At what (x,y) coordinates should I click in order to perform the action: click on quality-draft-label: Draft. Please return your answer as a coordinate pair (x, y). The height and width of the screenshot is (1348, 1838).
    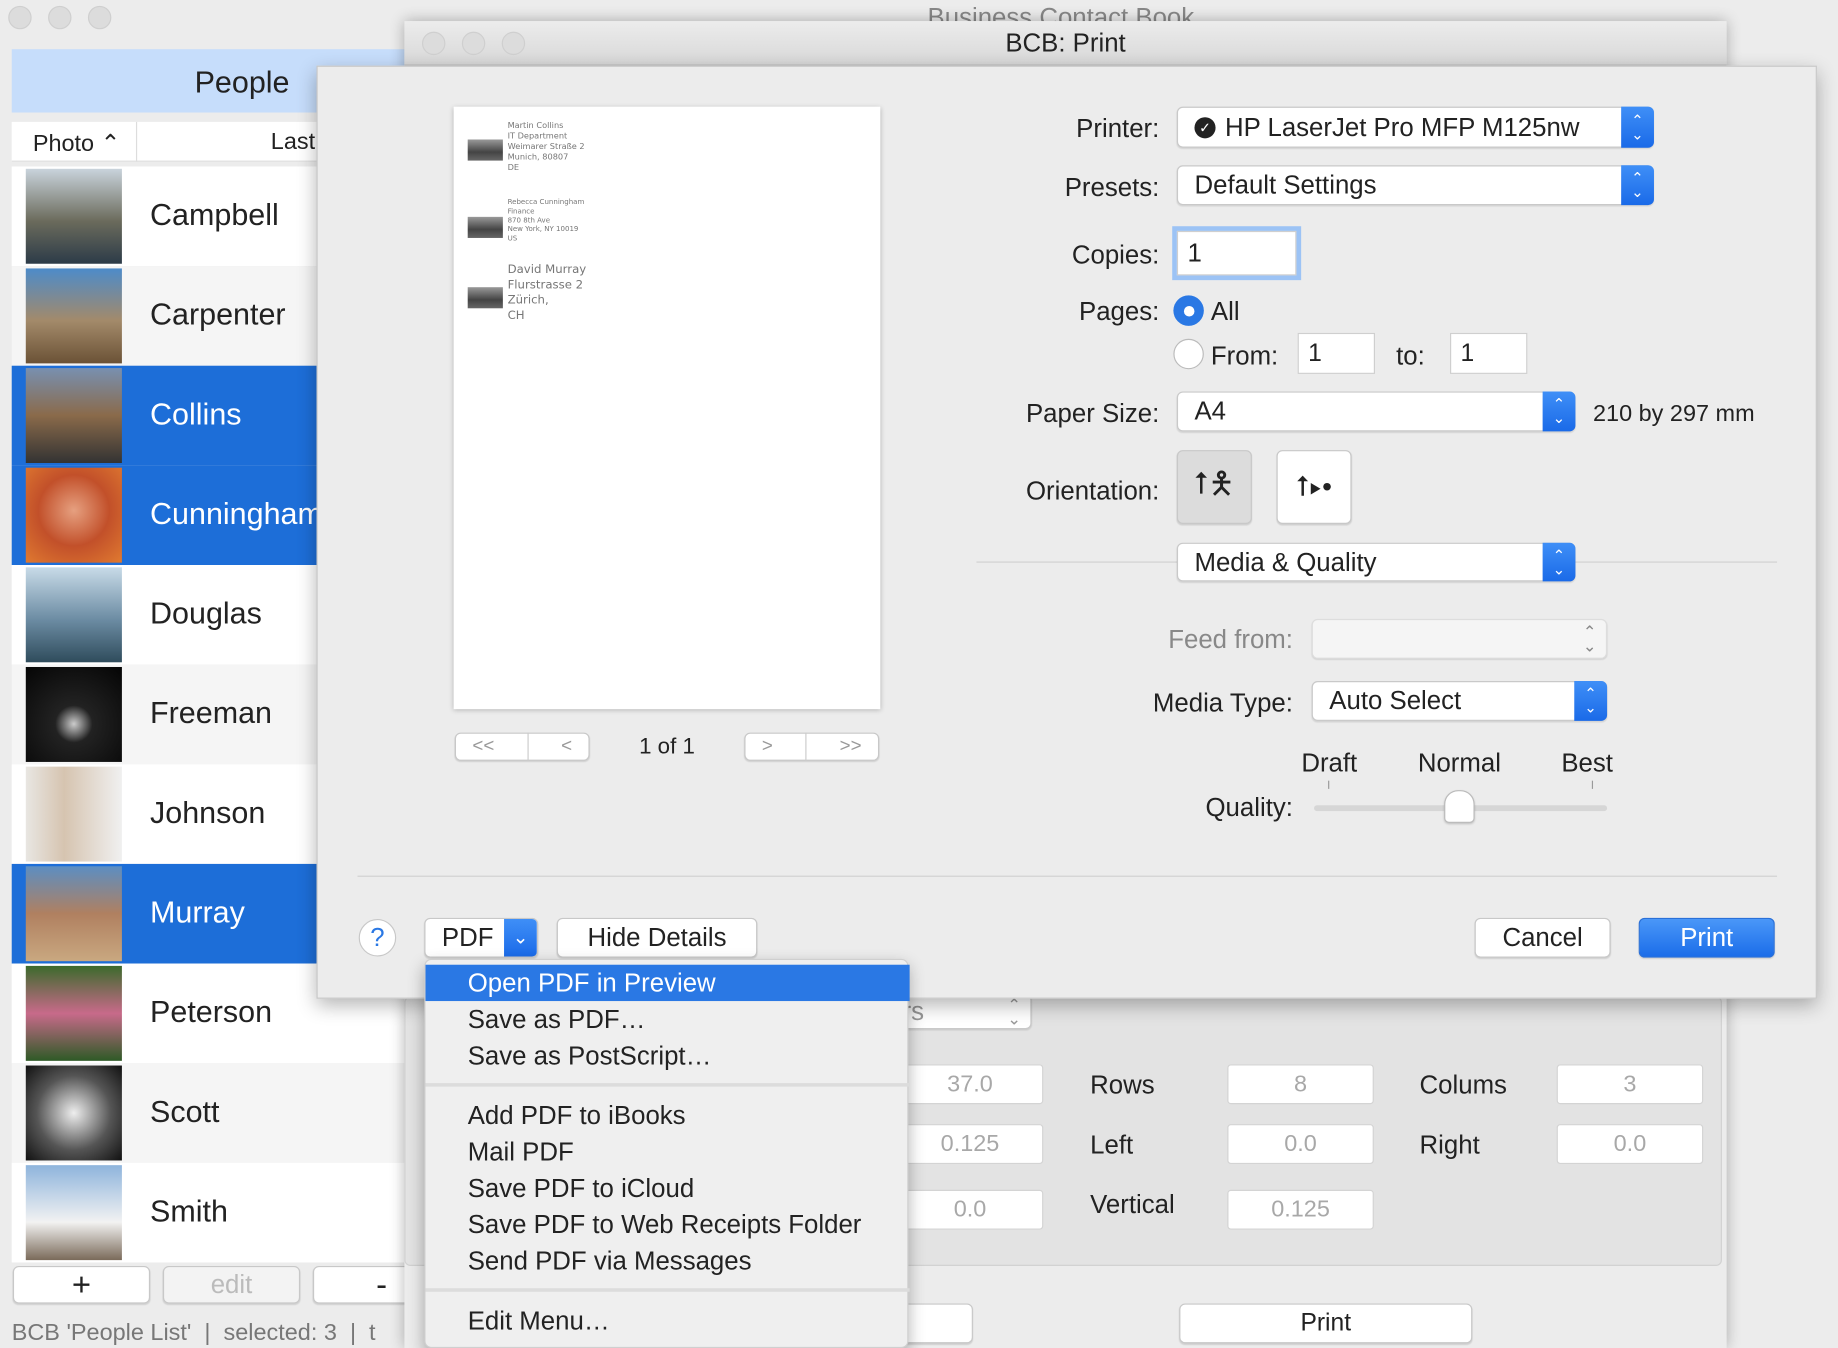
    Looking at the image, I should click on (1329, 762).